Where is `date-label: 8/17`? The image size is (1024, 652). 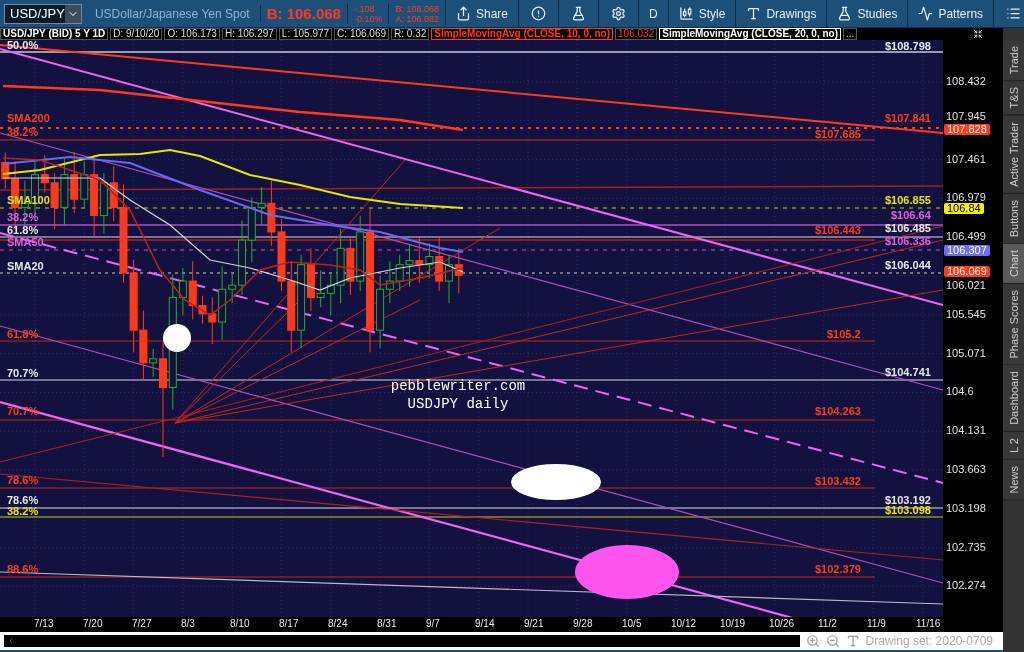 date-label: 8/17 is located at coordinates (289, 623).